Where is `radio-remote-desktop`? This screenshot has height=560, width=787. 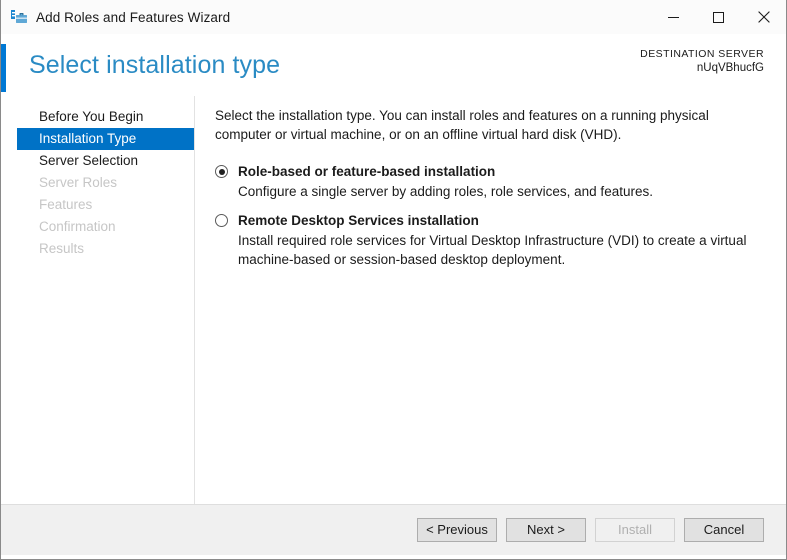 radio-remote-desktop is located at coordinates (221, 220).